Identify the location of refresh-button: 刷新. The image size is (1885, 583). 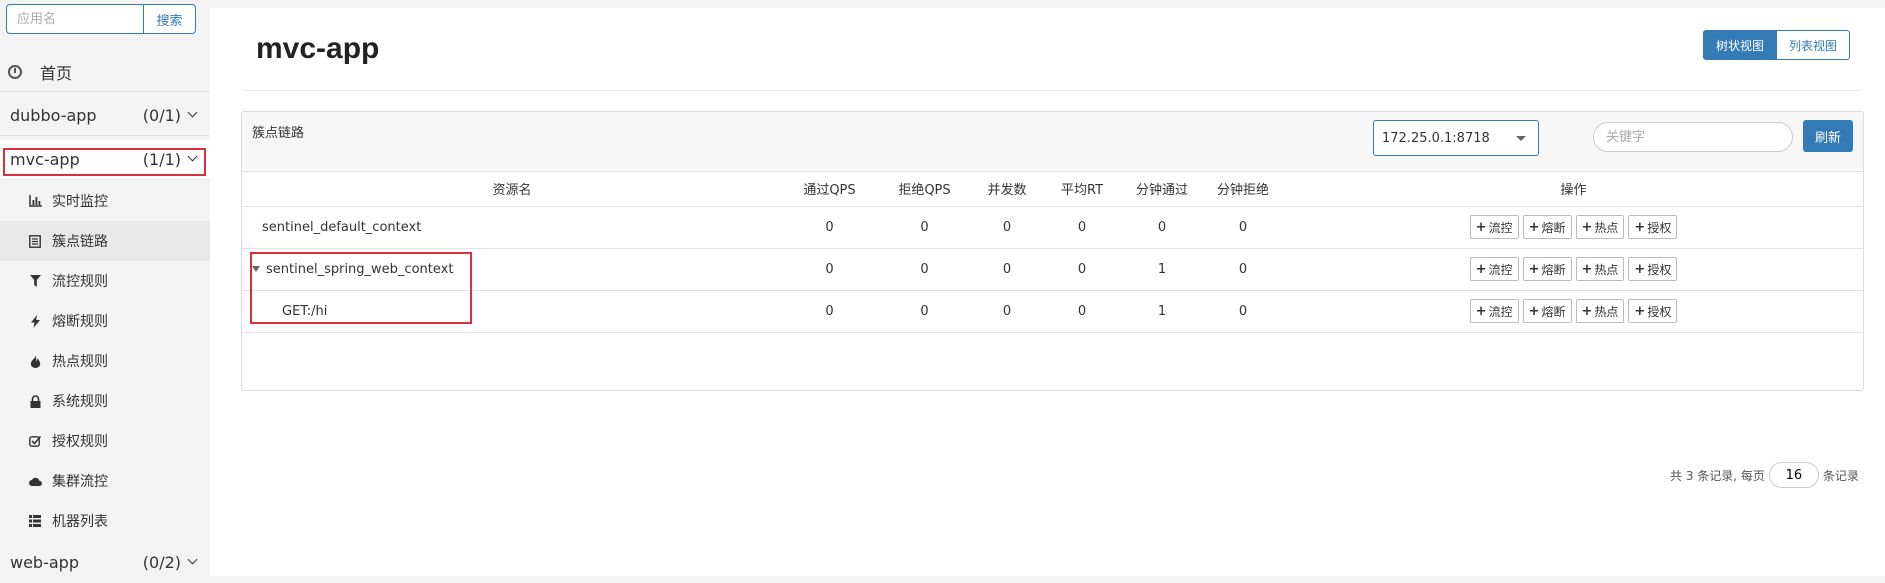
(1828, 136).